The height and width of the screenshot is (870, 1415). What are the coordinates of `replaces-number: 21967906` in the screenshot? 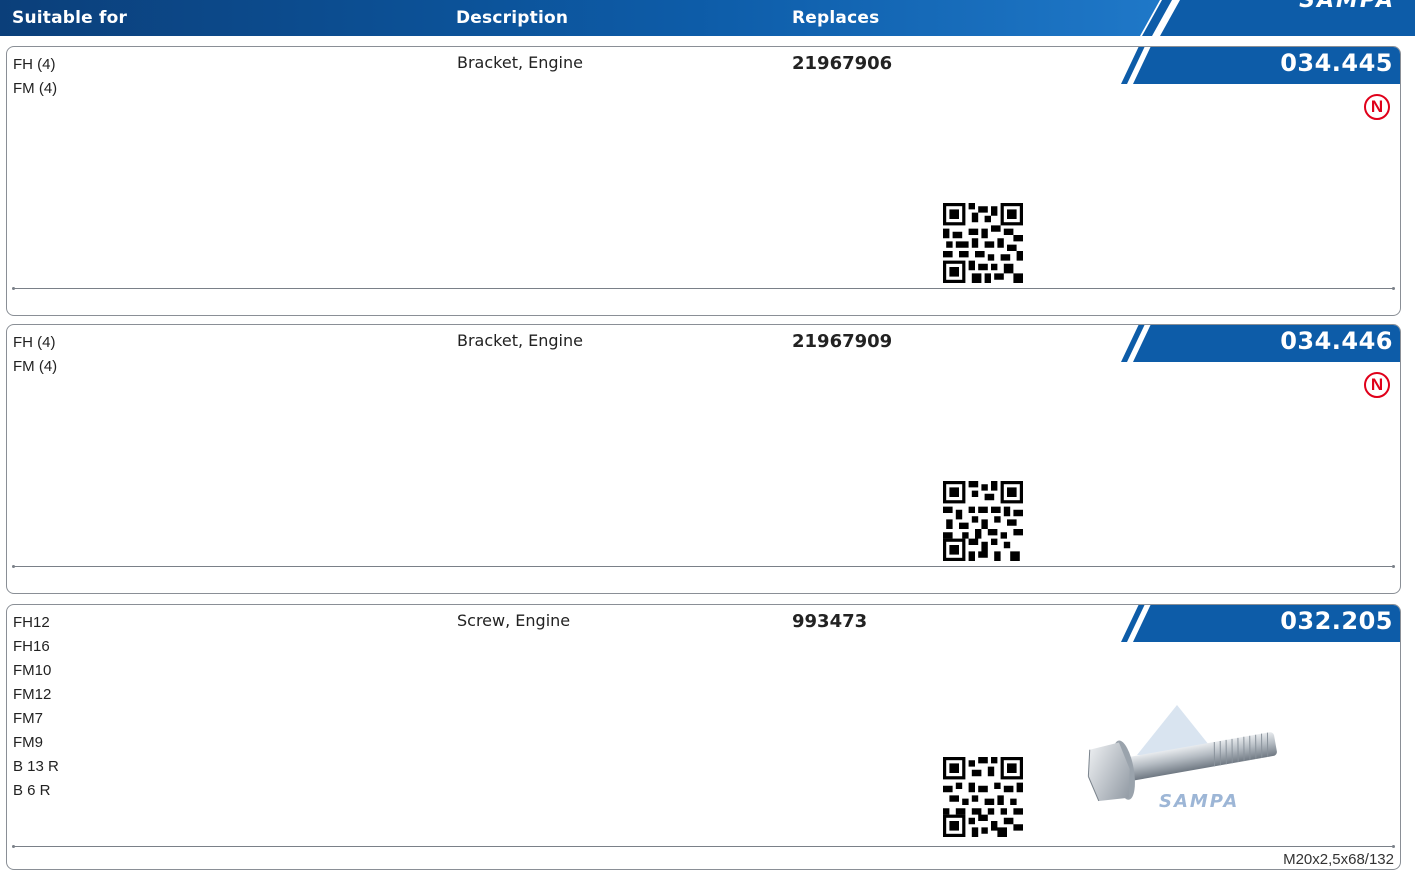 It's located at (842, 63).